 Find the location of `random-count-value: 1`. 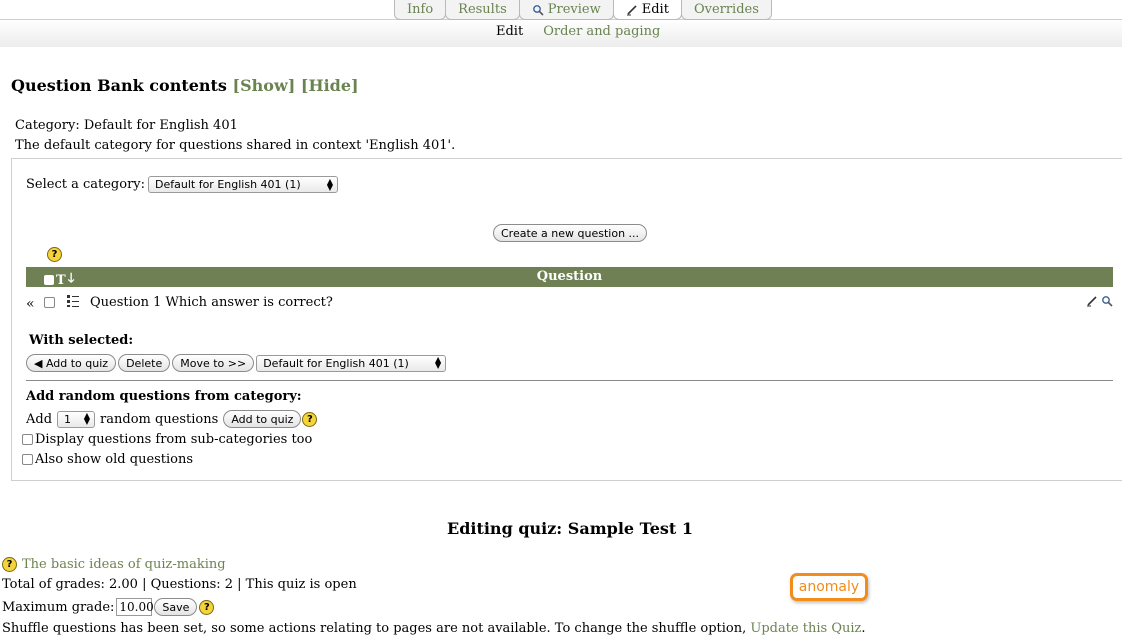

random-count-value: 1 is located at coordinates (68, 419).